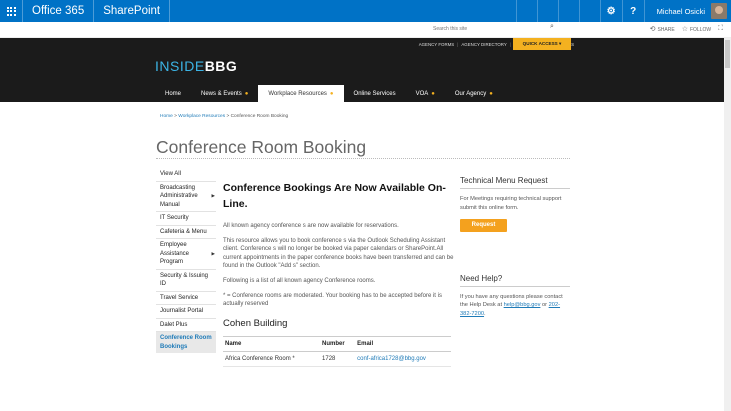 The image size is (731, 411). Describe the element at coordinates (186, 175) in the screenshot. I see `leftnav-view-all: View All` at that location.